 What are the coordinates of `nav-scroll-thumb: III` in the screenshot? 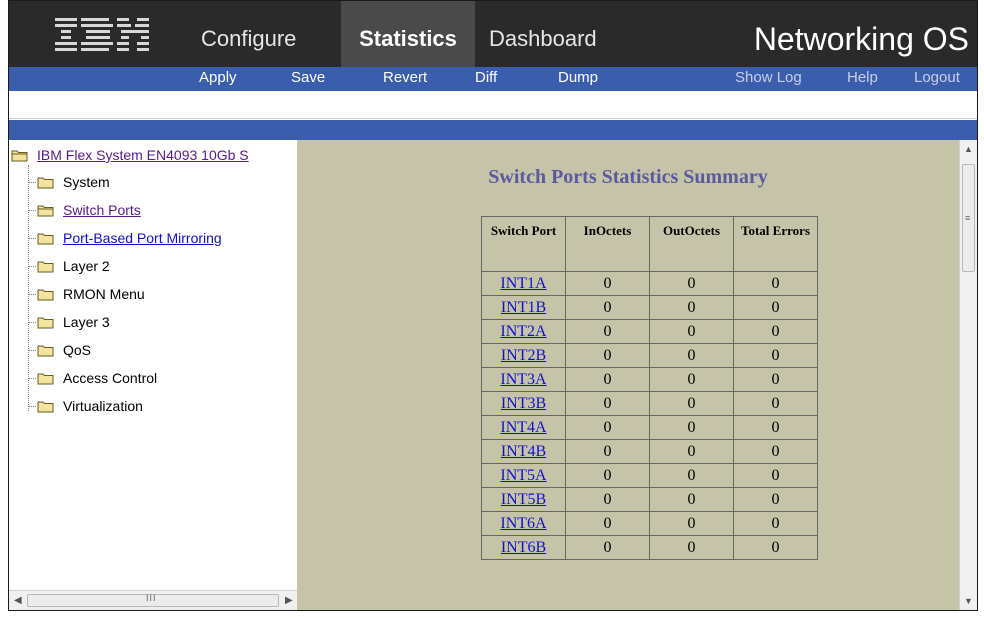 It's located at (153, 600).